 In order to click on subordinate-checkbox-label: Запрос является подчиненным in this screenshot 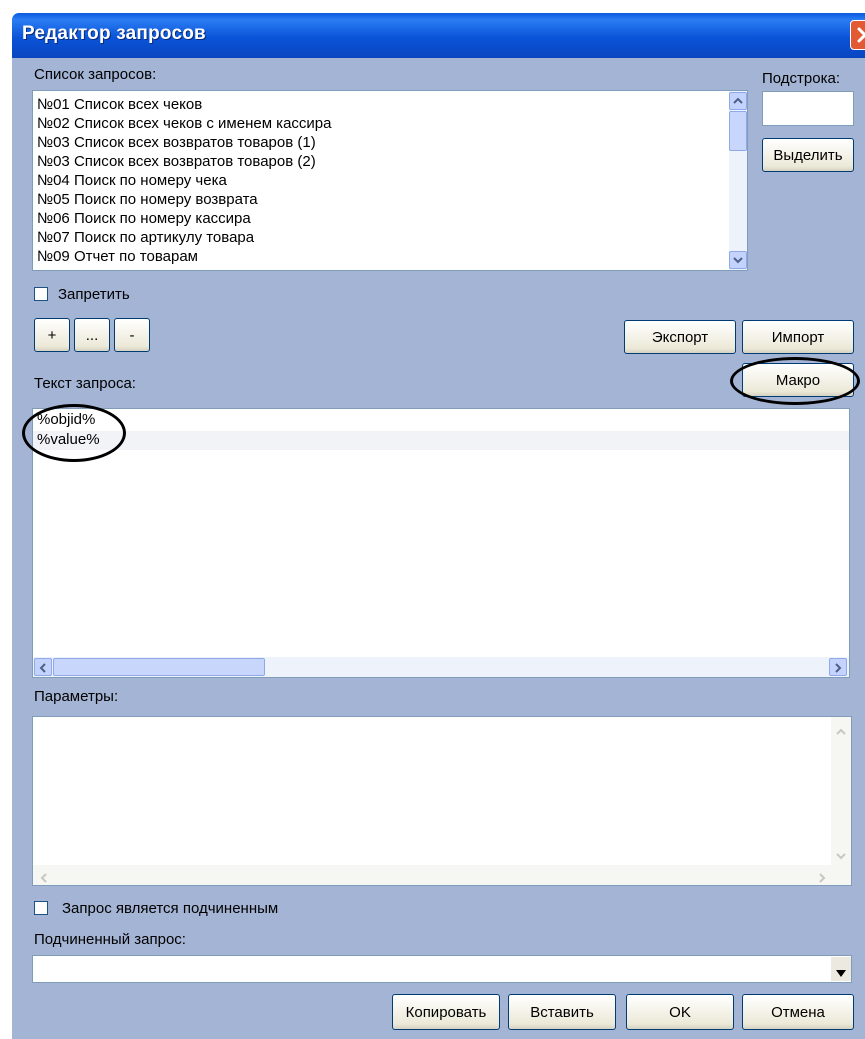, I will do `click(170, 908)`.